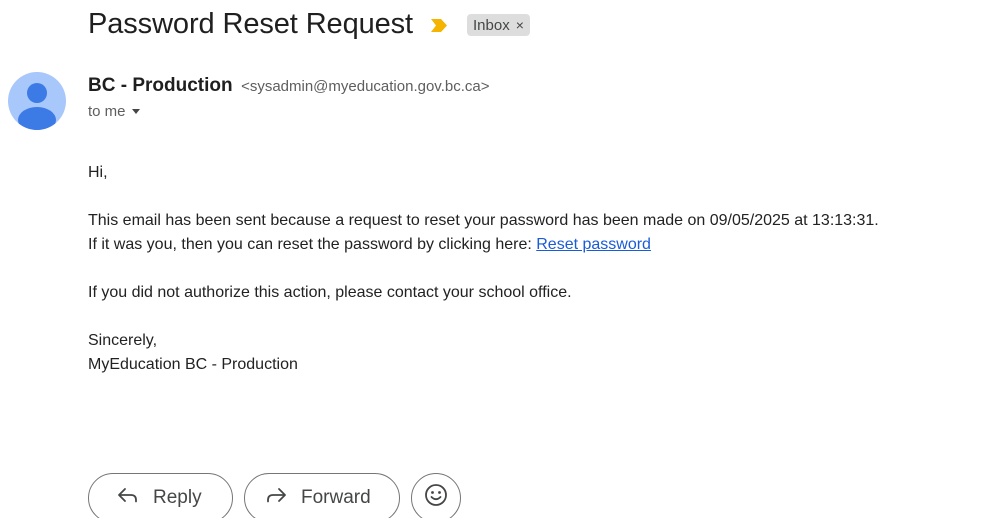 The width and height of the screenshot is (985, 518). I want to click on forward-button: Forward, so click(322, 495).